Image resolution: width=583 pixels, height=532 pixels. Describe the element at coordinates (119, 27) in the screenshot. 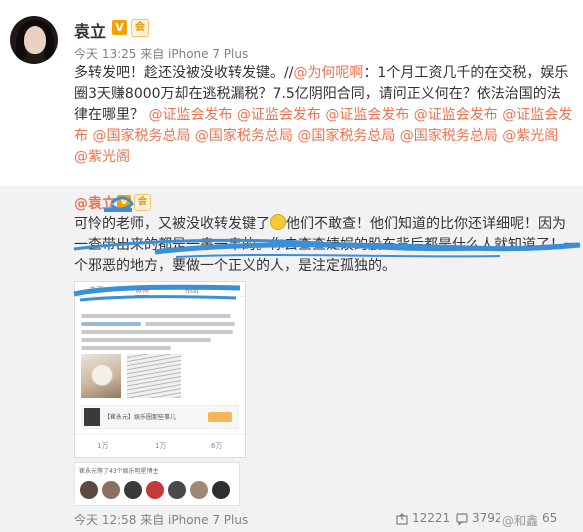

I see `verified-badge-icon: V` at that location.